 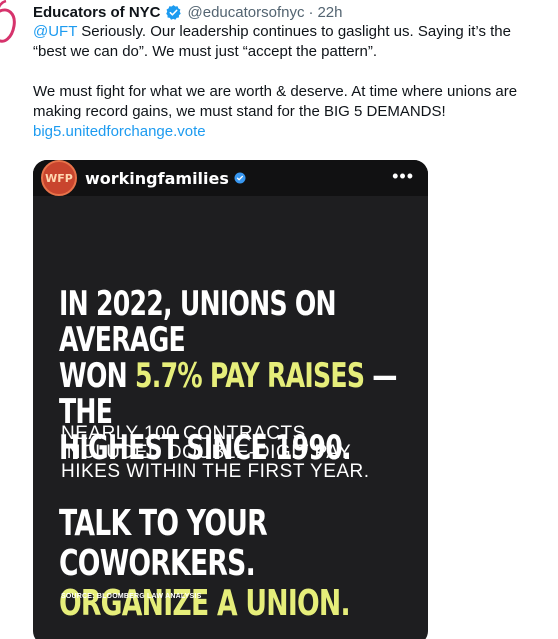 I want to click on source-note: SOURCE: BLOOMBERG LAW ANALYSIS, so click(x=131, y=596).